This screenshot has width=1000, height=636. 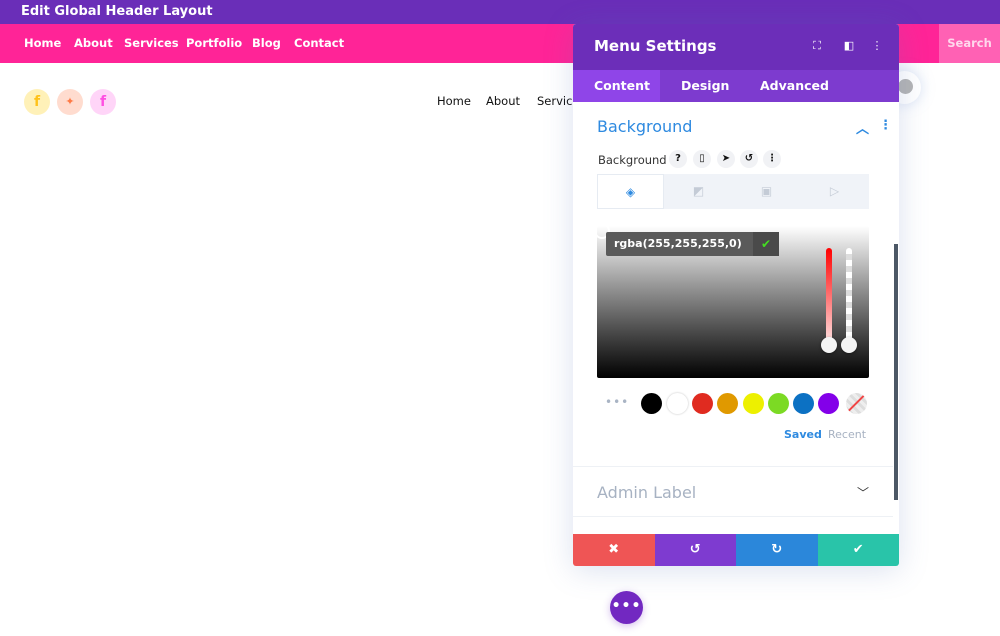 I want to click on opacity-slider-handle, so click(x=849, y=345).